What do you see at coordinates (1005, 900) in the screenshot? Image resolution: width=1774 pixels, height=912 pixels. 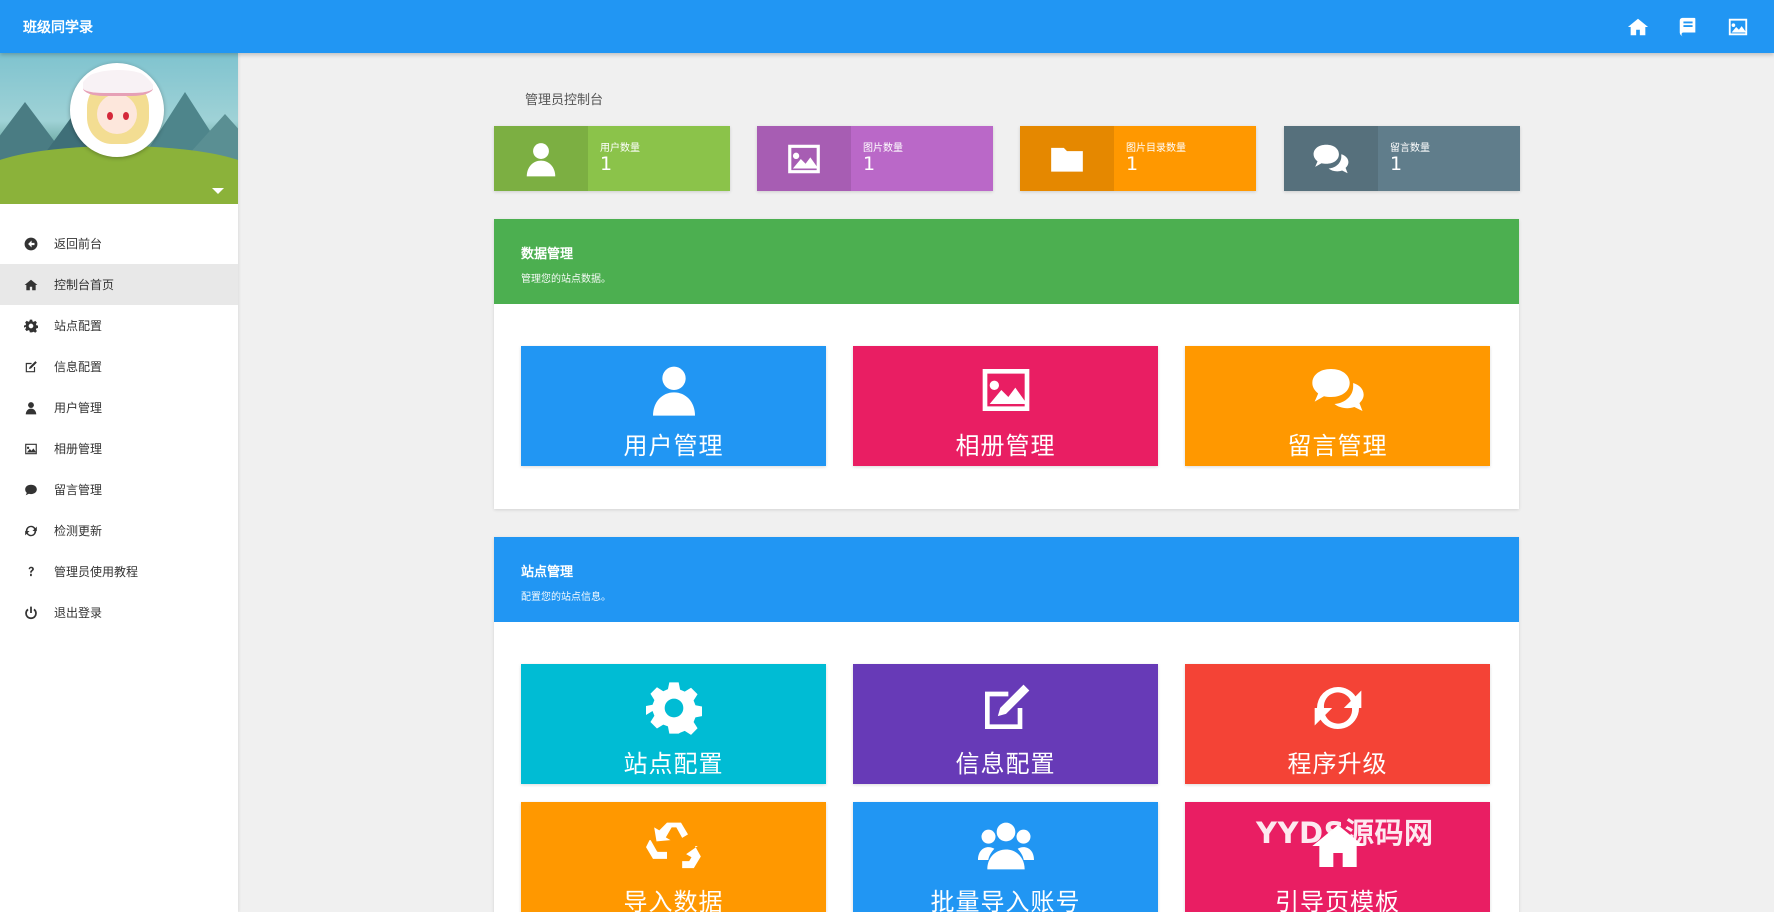 I see `tile-label: 批量导入账号` at bounding box center [1005, 900].